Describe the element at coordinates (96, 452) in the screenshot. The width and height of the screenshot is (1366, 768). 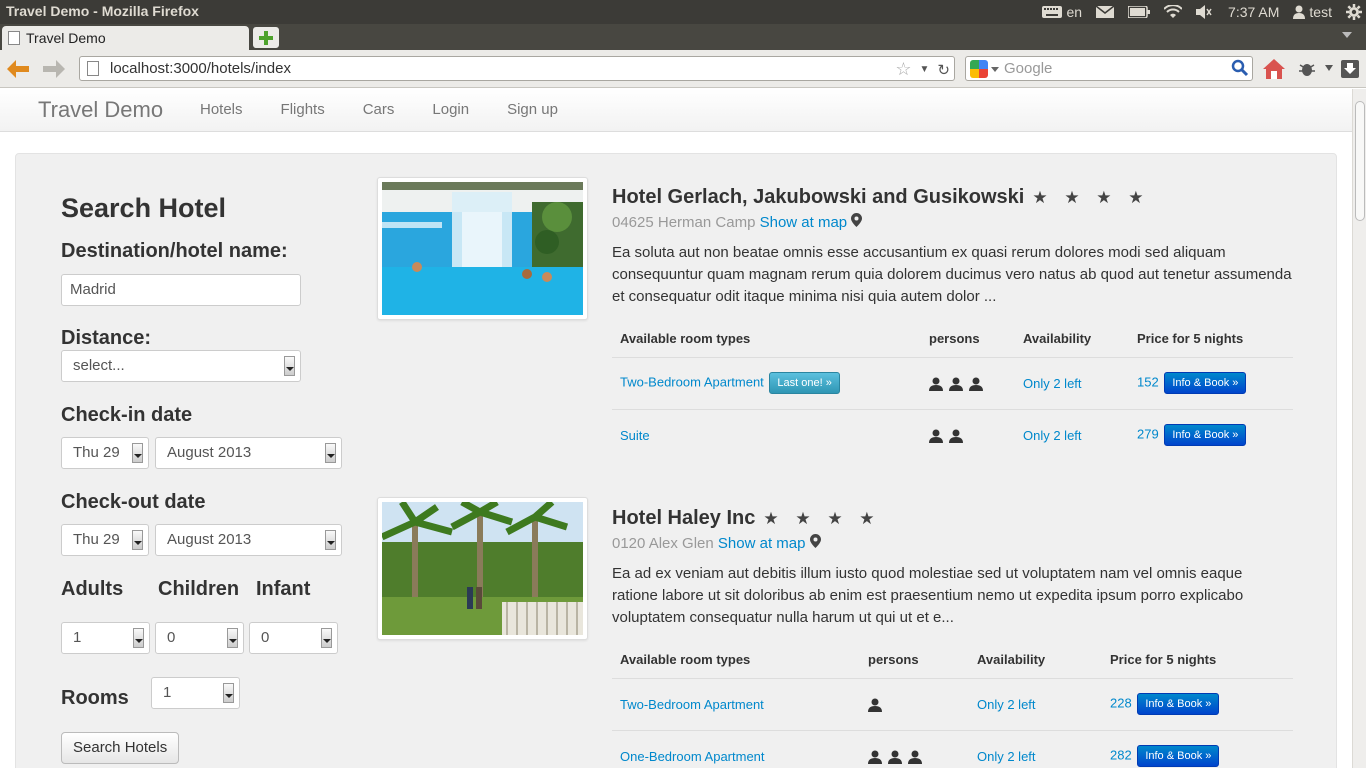
I see `checkin-day-value: Thu 29` at that location.